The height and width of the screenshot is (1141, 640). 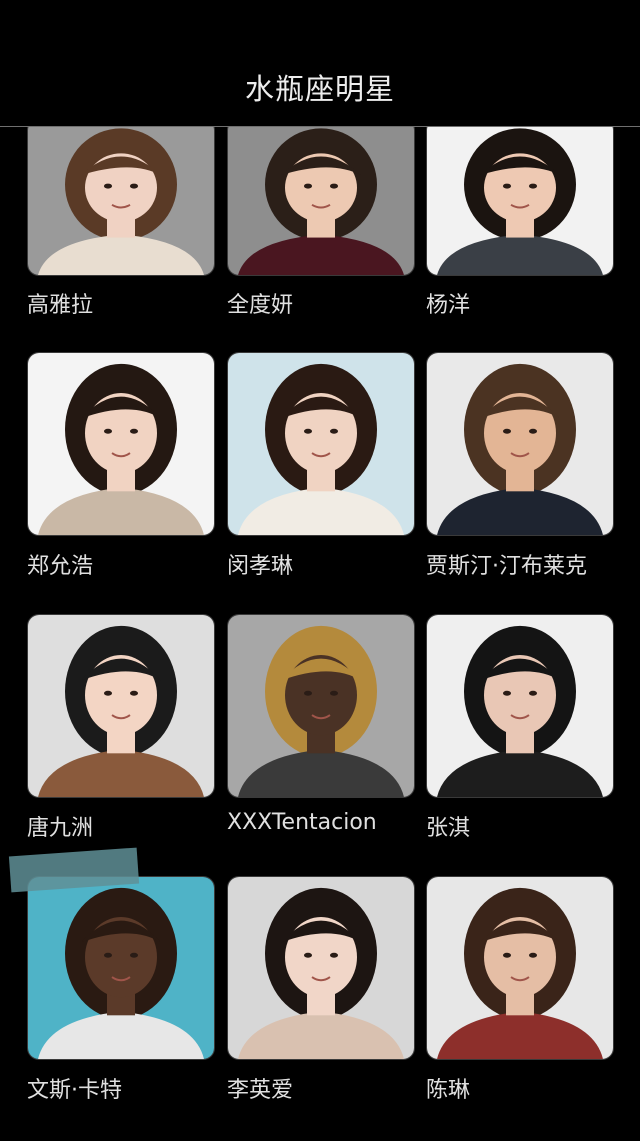 What do you see at coordinates (260, 1090) in the screenshot?
I see `celebrity-name: 李英爱` at bounding box center [260, 1090].